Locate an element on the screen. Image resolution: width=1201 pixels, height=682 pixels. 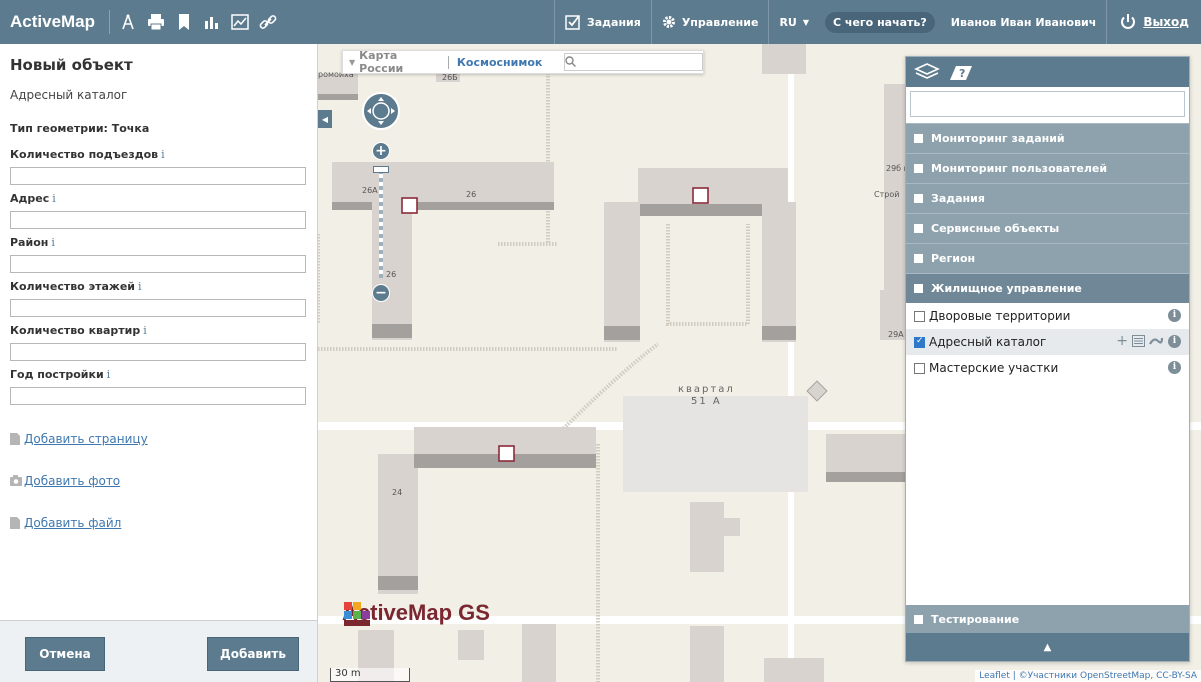
layer-search-input is located at coordinates (1047, 104).